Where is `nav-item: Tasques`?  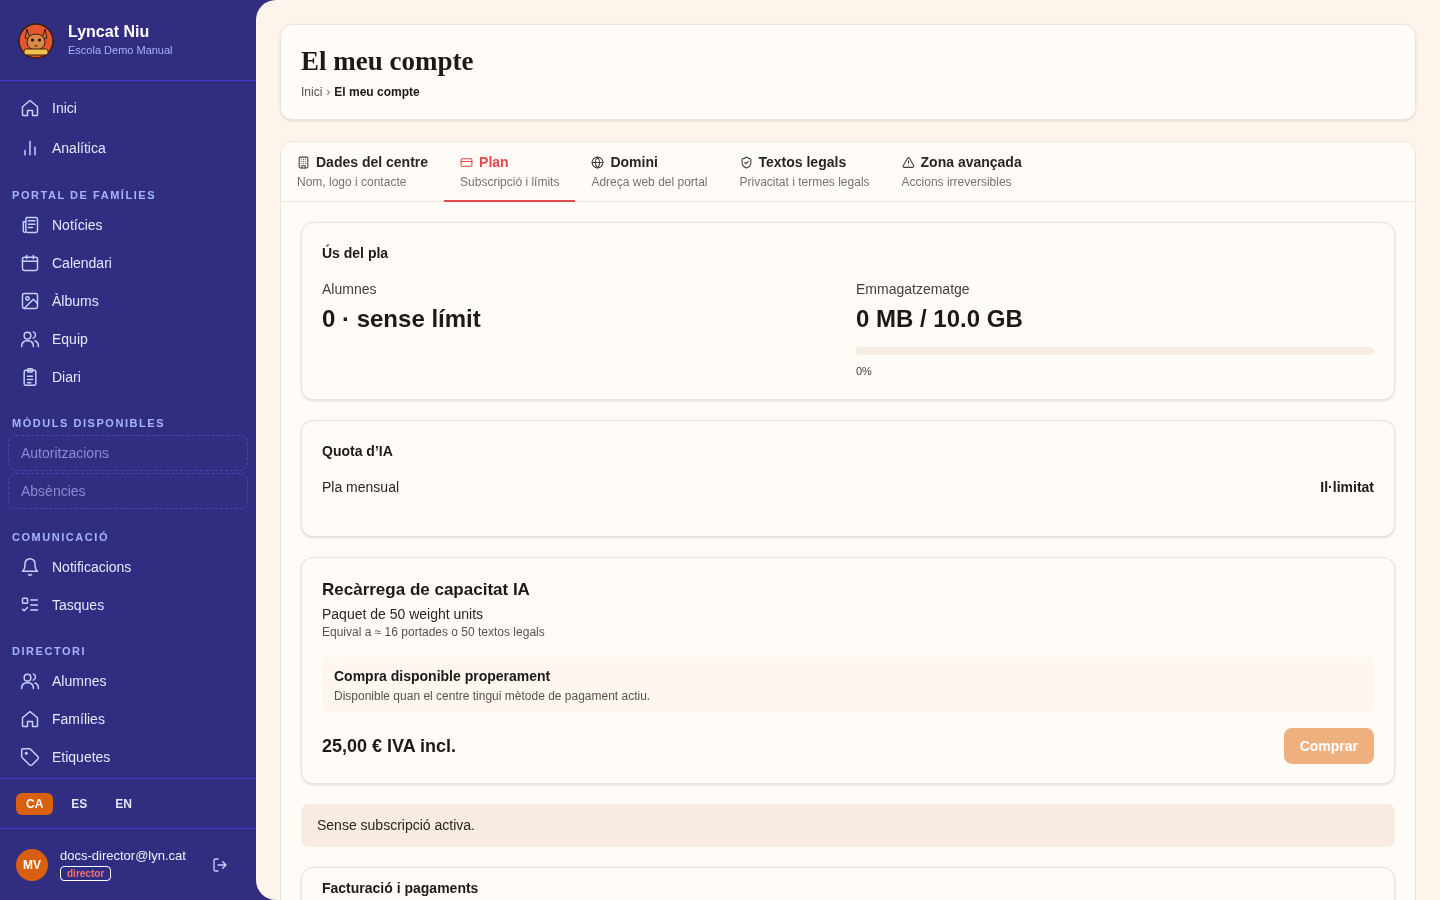 nav-item: Tasques is located at coordinates (128, 605).